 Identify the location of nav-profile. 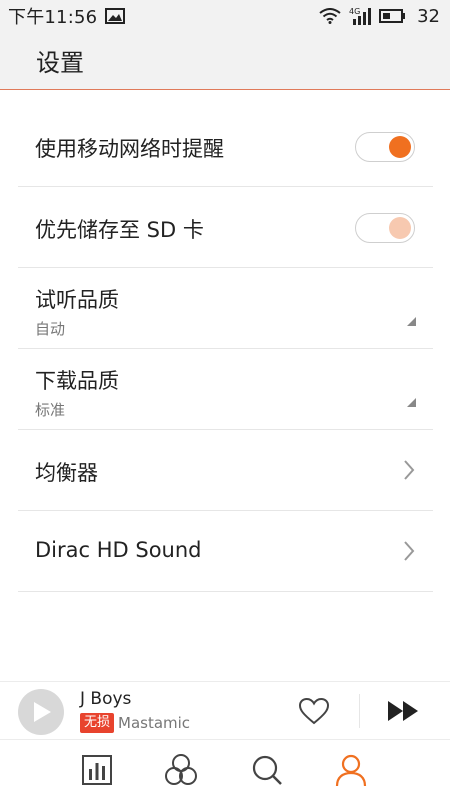
(351, 770).